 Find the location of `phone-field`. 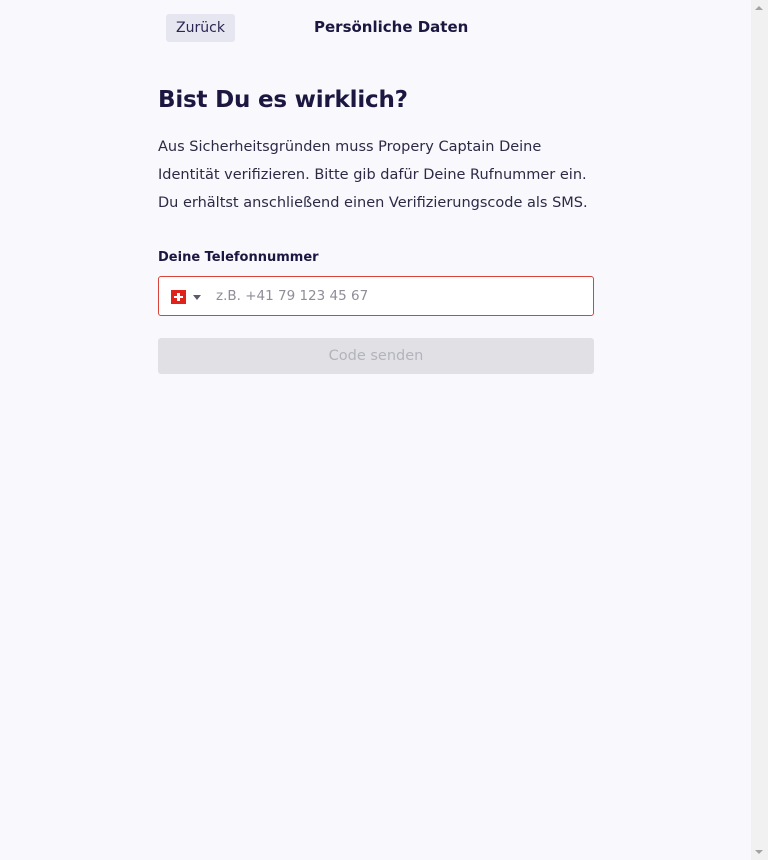

phone-field is located at coordinates (376, 296).